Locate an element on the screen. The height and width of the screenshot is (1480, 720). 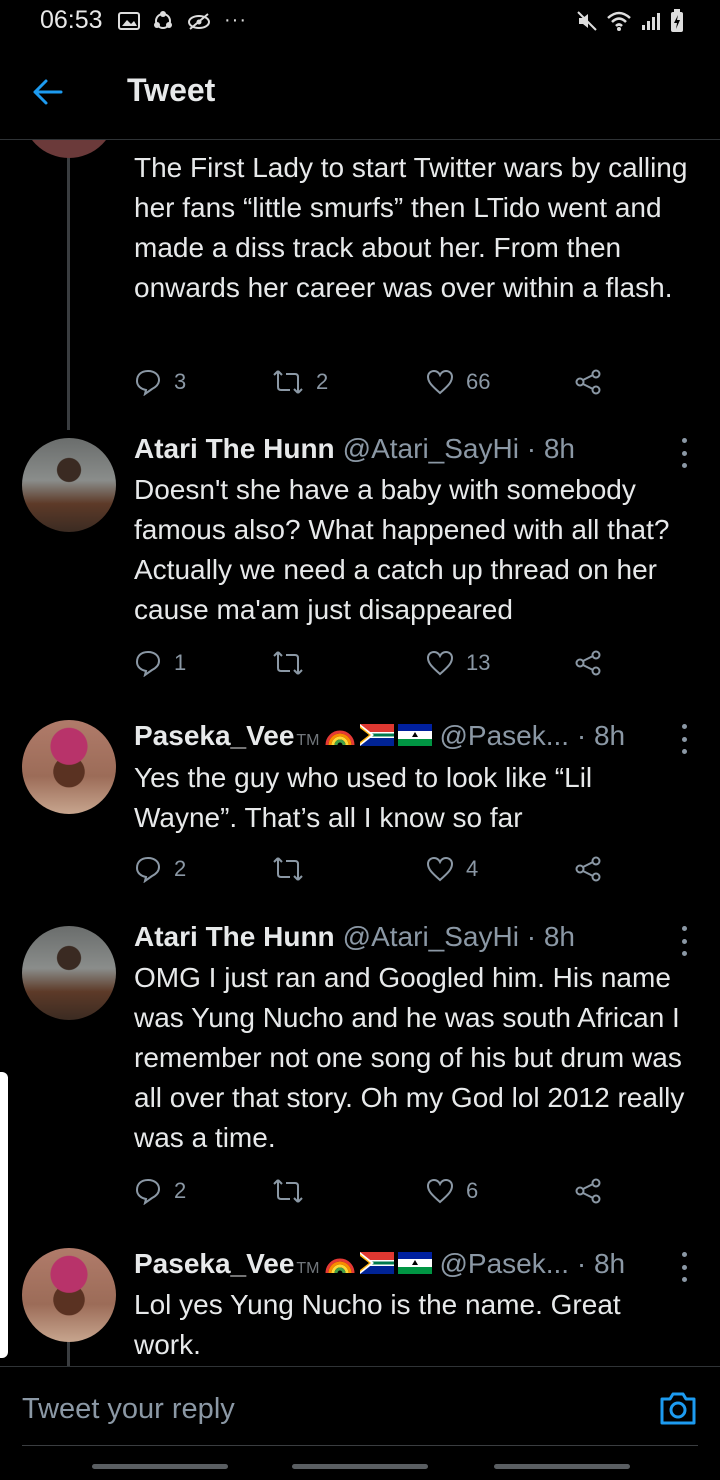
edge-panel-handle is located at coordinates (4, 1215).